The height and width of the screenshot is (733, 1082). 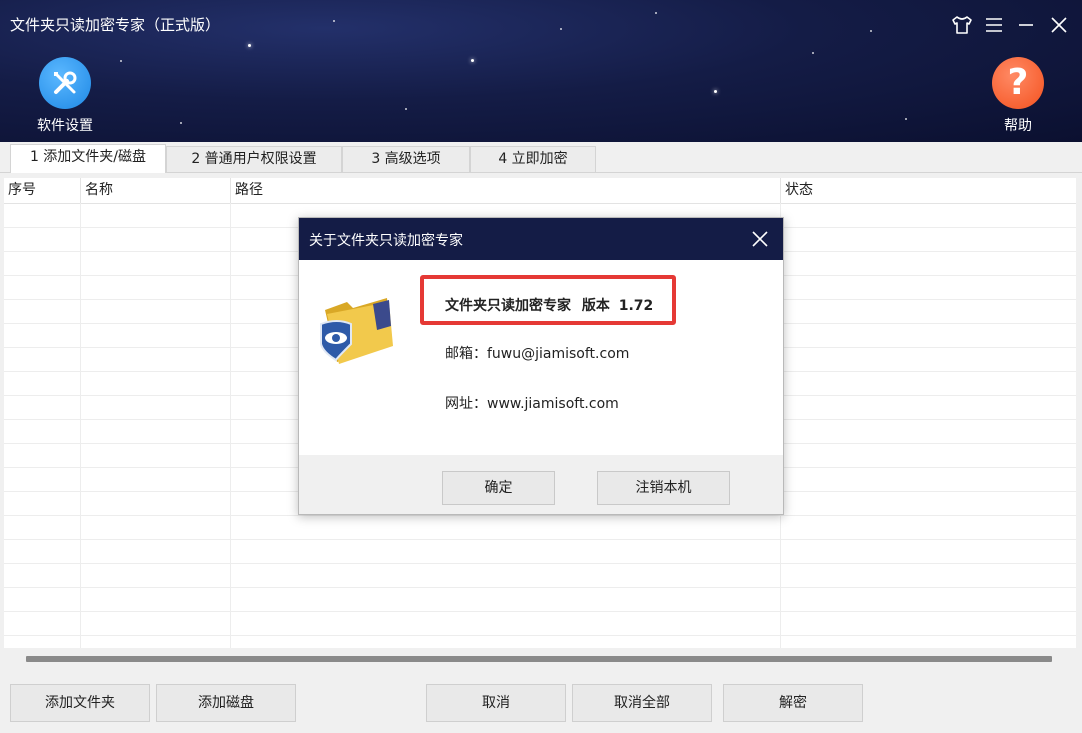 What do you see at coordinates (115, 25) in the screenshot?
I see `window-title: 文件夹只读加密专家（正式版）` at bounding box center [115, 25].